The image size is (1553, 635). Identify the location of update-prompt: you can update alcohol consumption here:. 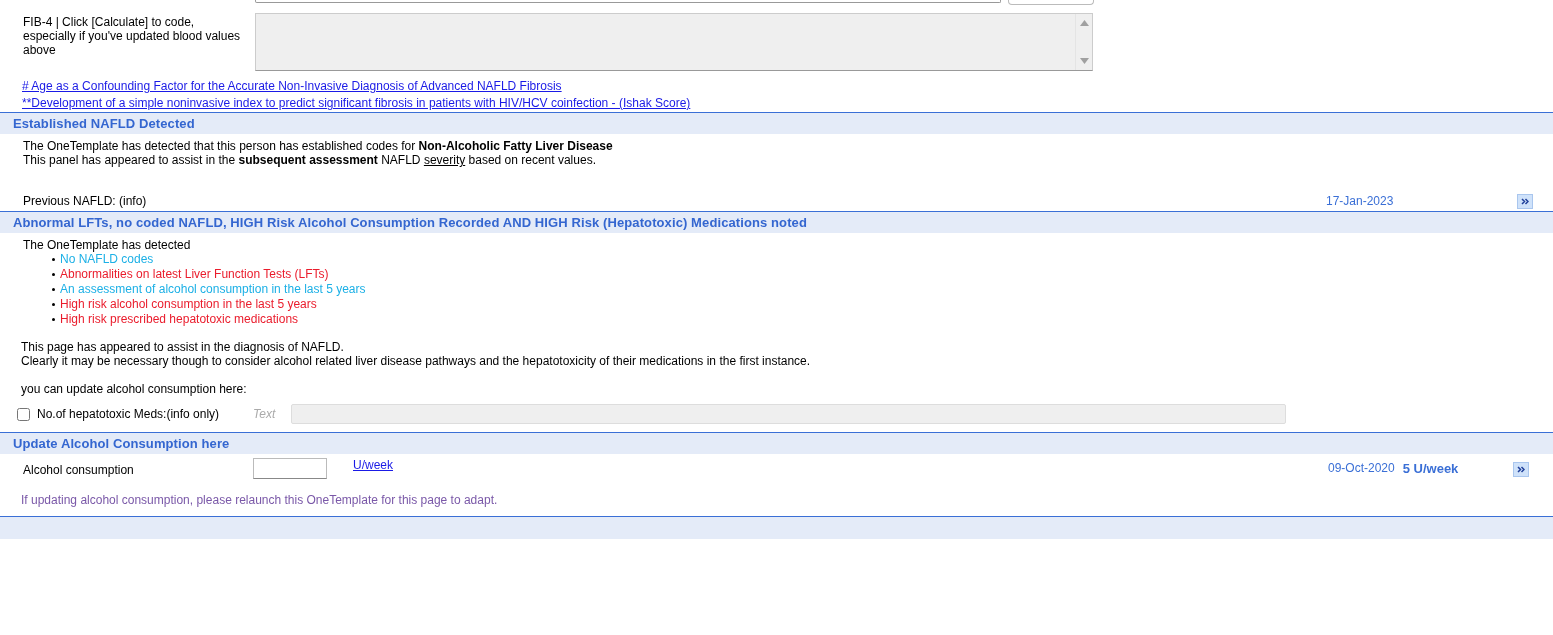
(134, 389).